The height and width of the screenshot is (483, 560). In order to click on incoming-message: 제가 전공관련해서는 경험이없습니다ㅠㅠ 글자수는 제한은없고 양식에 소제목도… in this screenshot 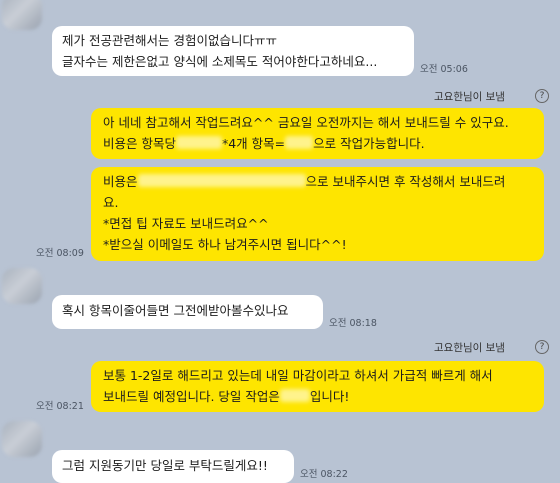, I will do `click(233, 51)`.